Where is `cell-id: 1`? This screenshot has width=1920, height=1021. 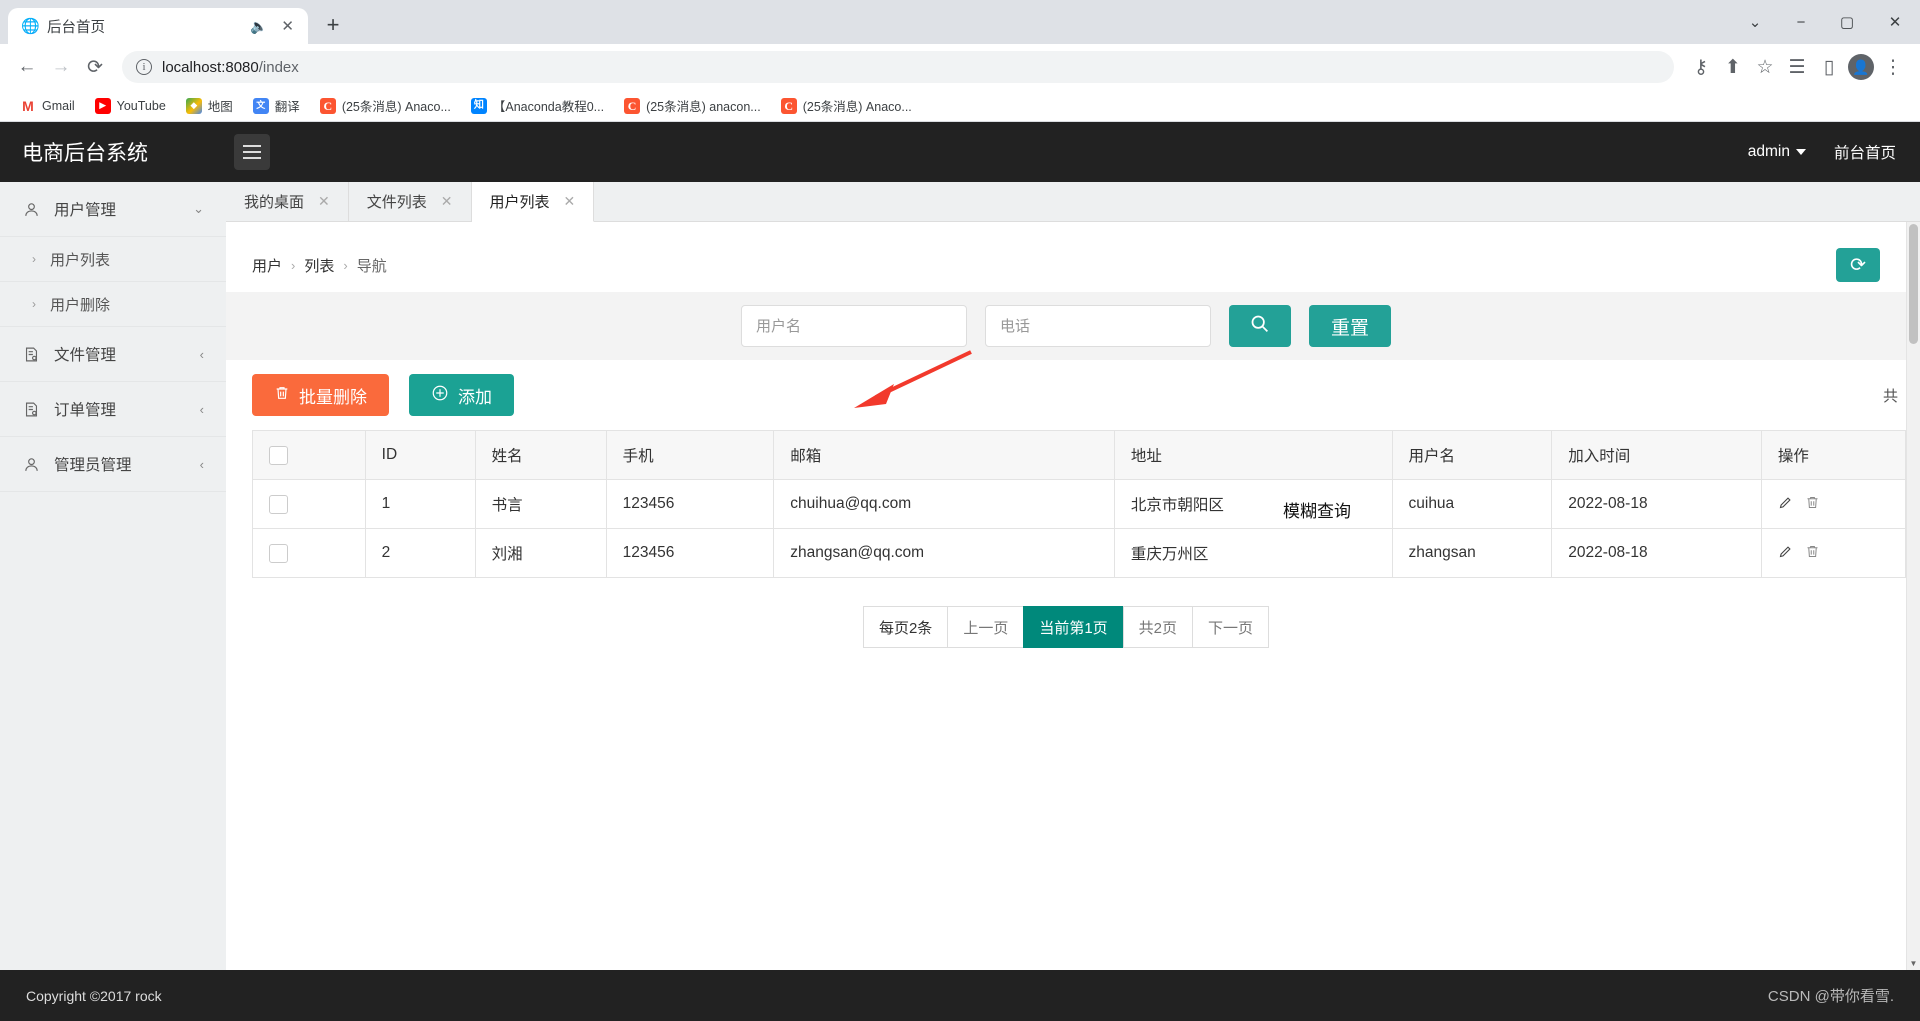
cell-id: 1 is located at coordinates (420, 504).